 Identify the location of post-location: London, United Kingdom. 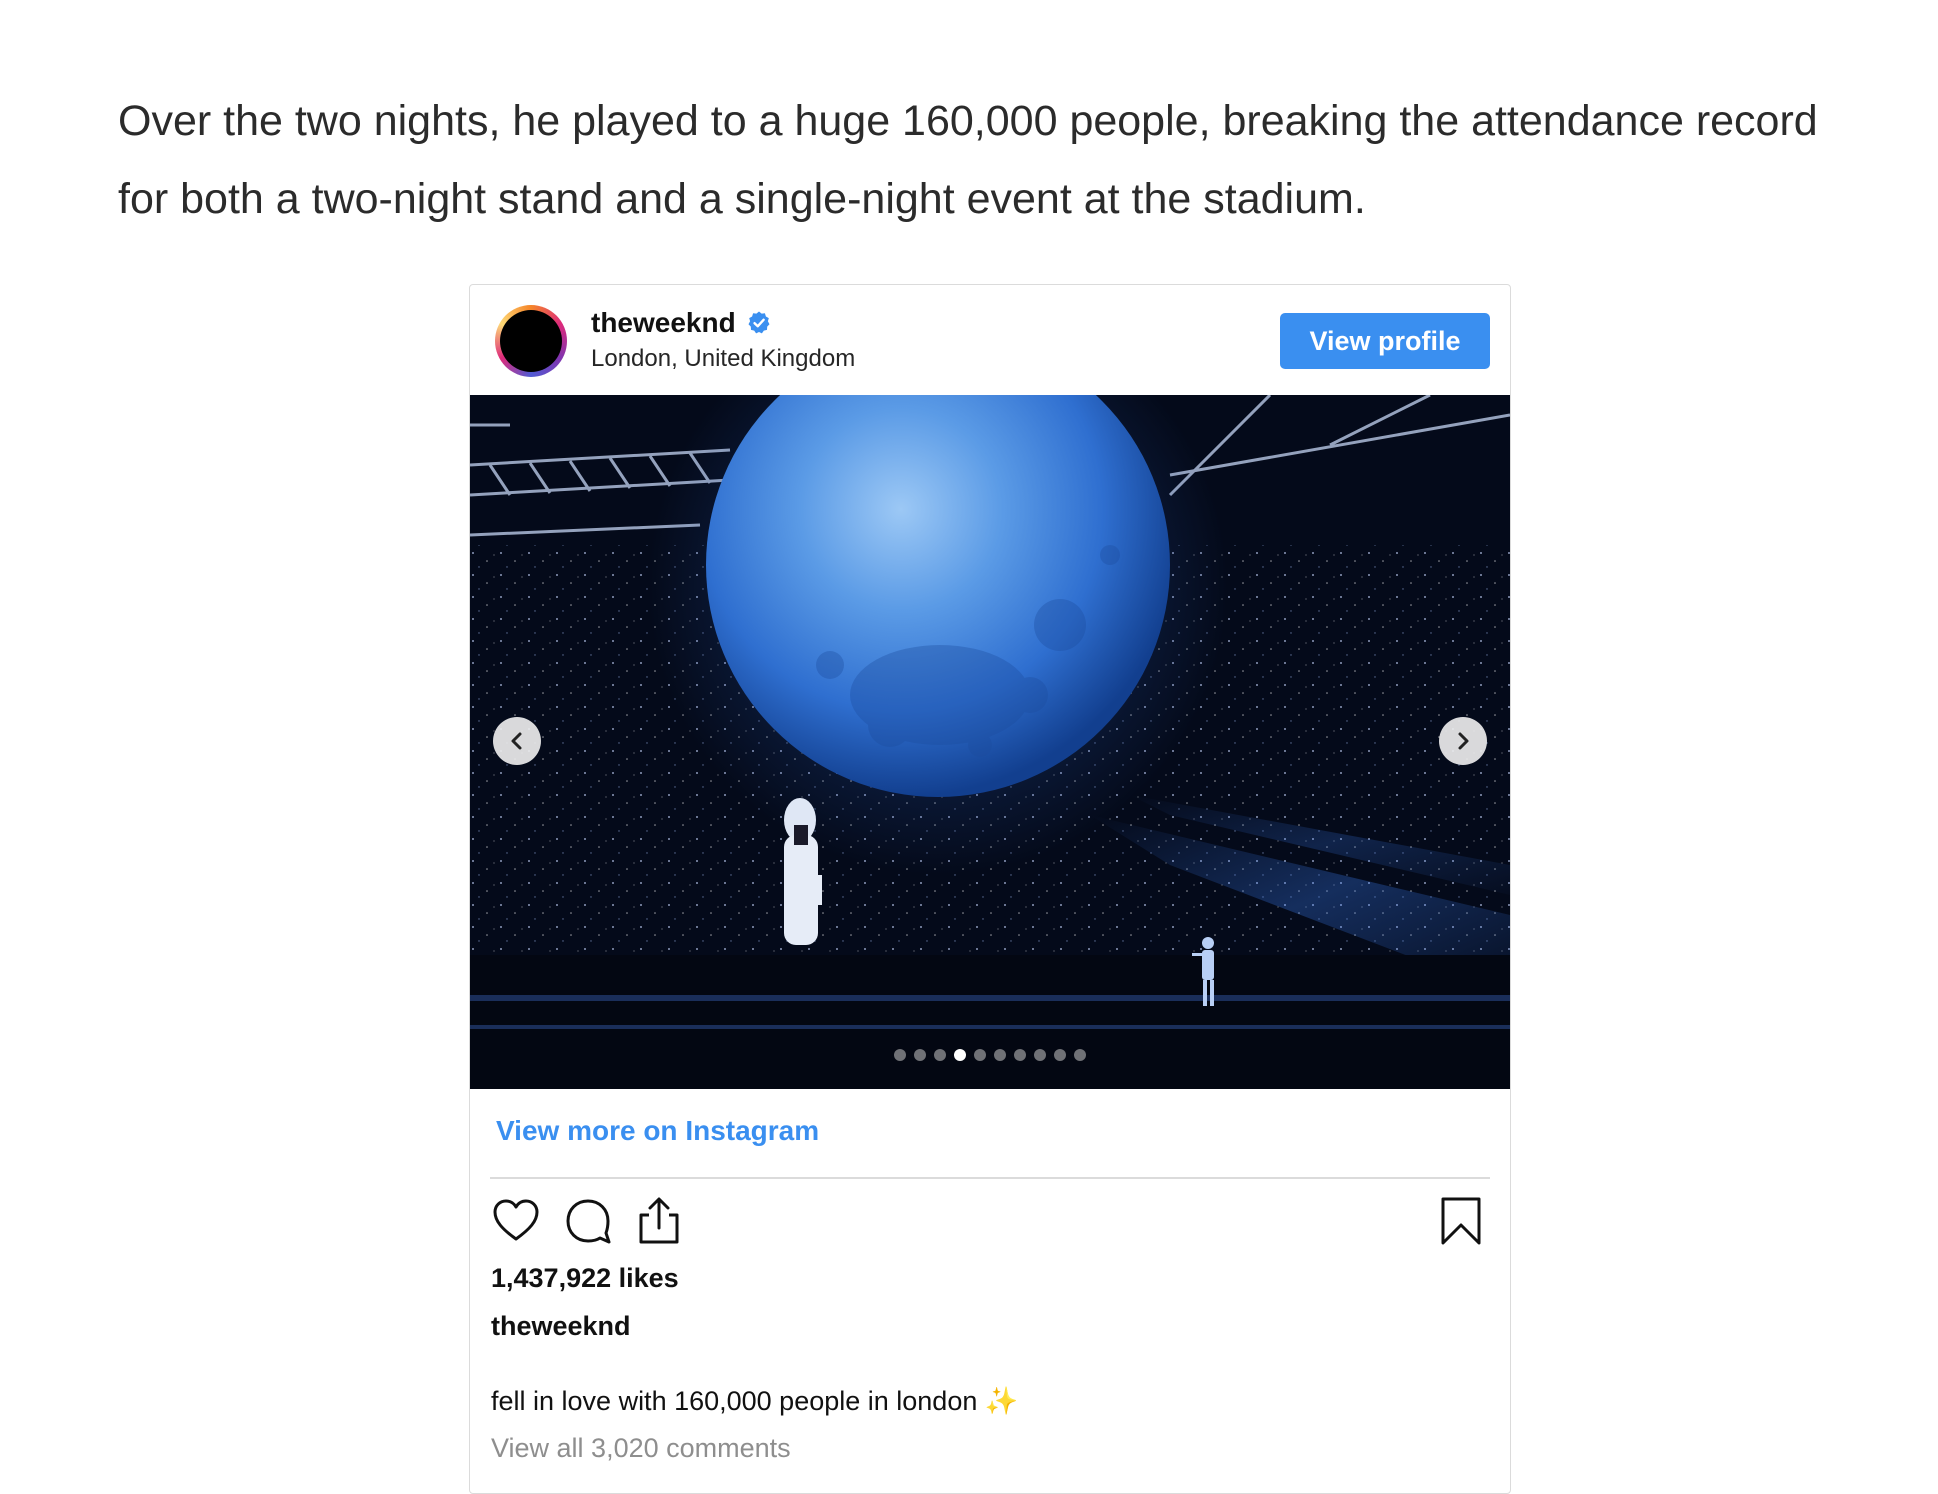
(723, 359).